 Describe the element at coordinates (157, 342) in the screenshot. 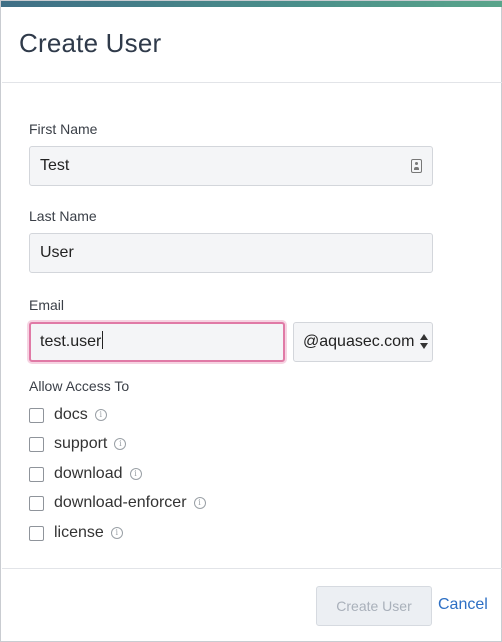

I see `email-input: test.user` at that location.